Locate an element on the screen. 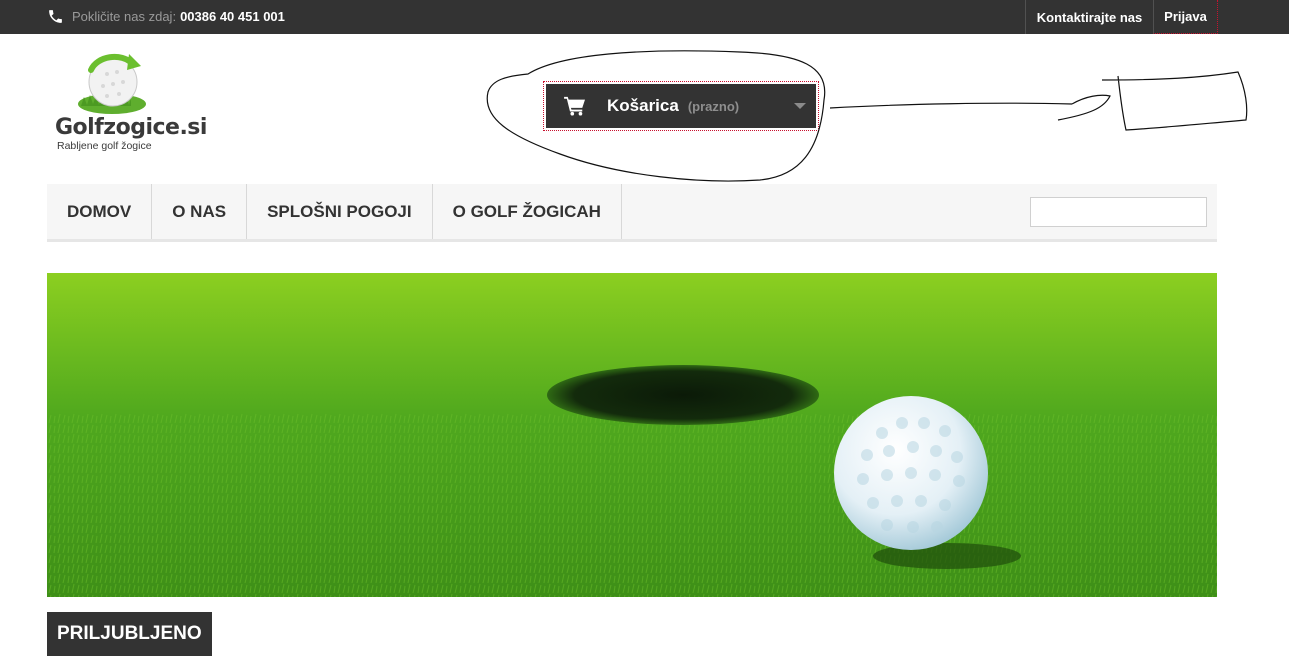 This screenshot has width=1289, height=666. logo-tagline: Rabljene golf žogice is located at coordinates (104, 146).